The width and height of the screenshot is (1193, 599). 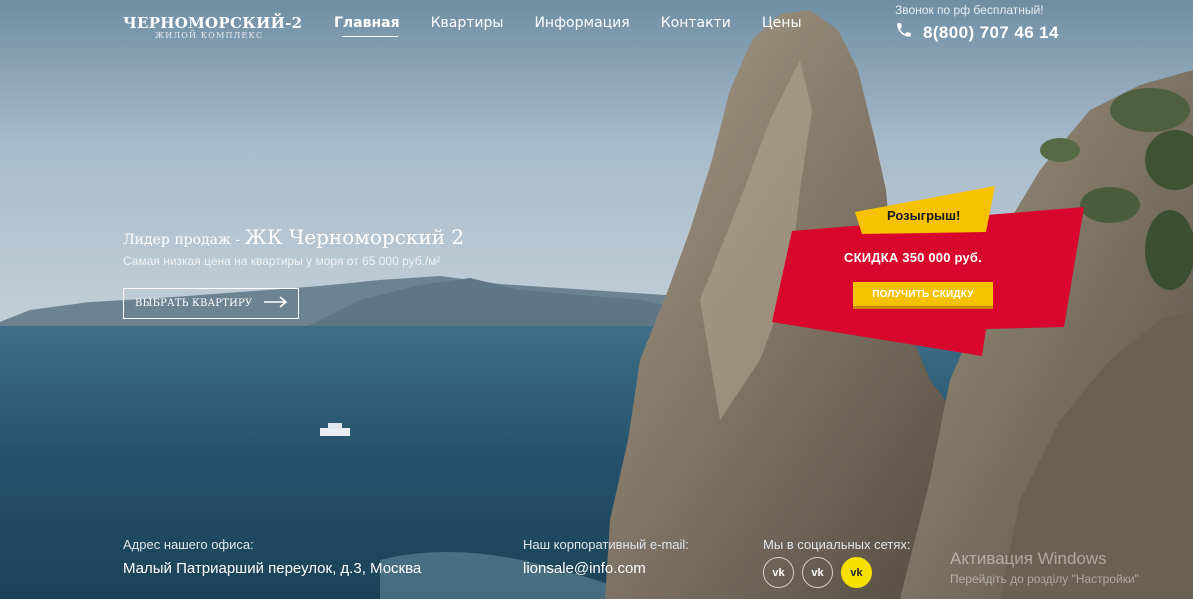 I want to click on logo-subtitle: ЖИЛОЙ КОМПЛЕКС, so click(x=209, y=35).